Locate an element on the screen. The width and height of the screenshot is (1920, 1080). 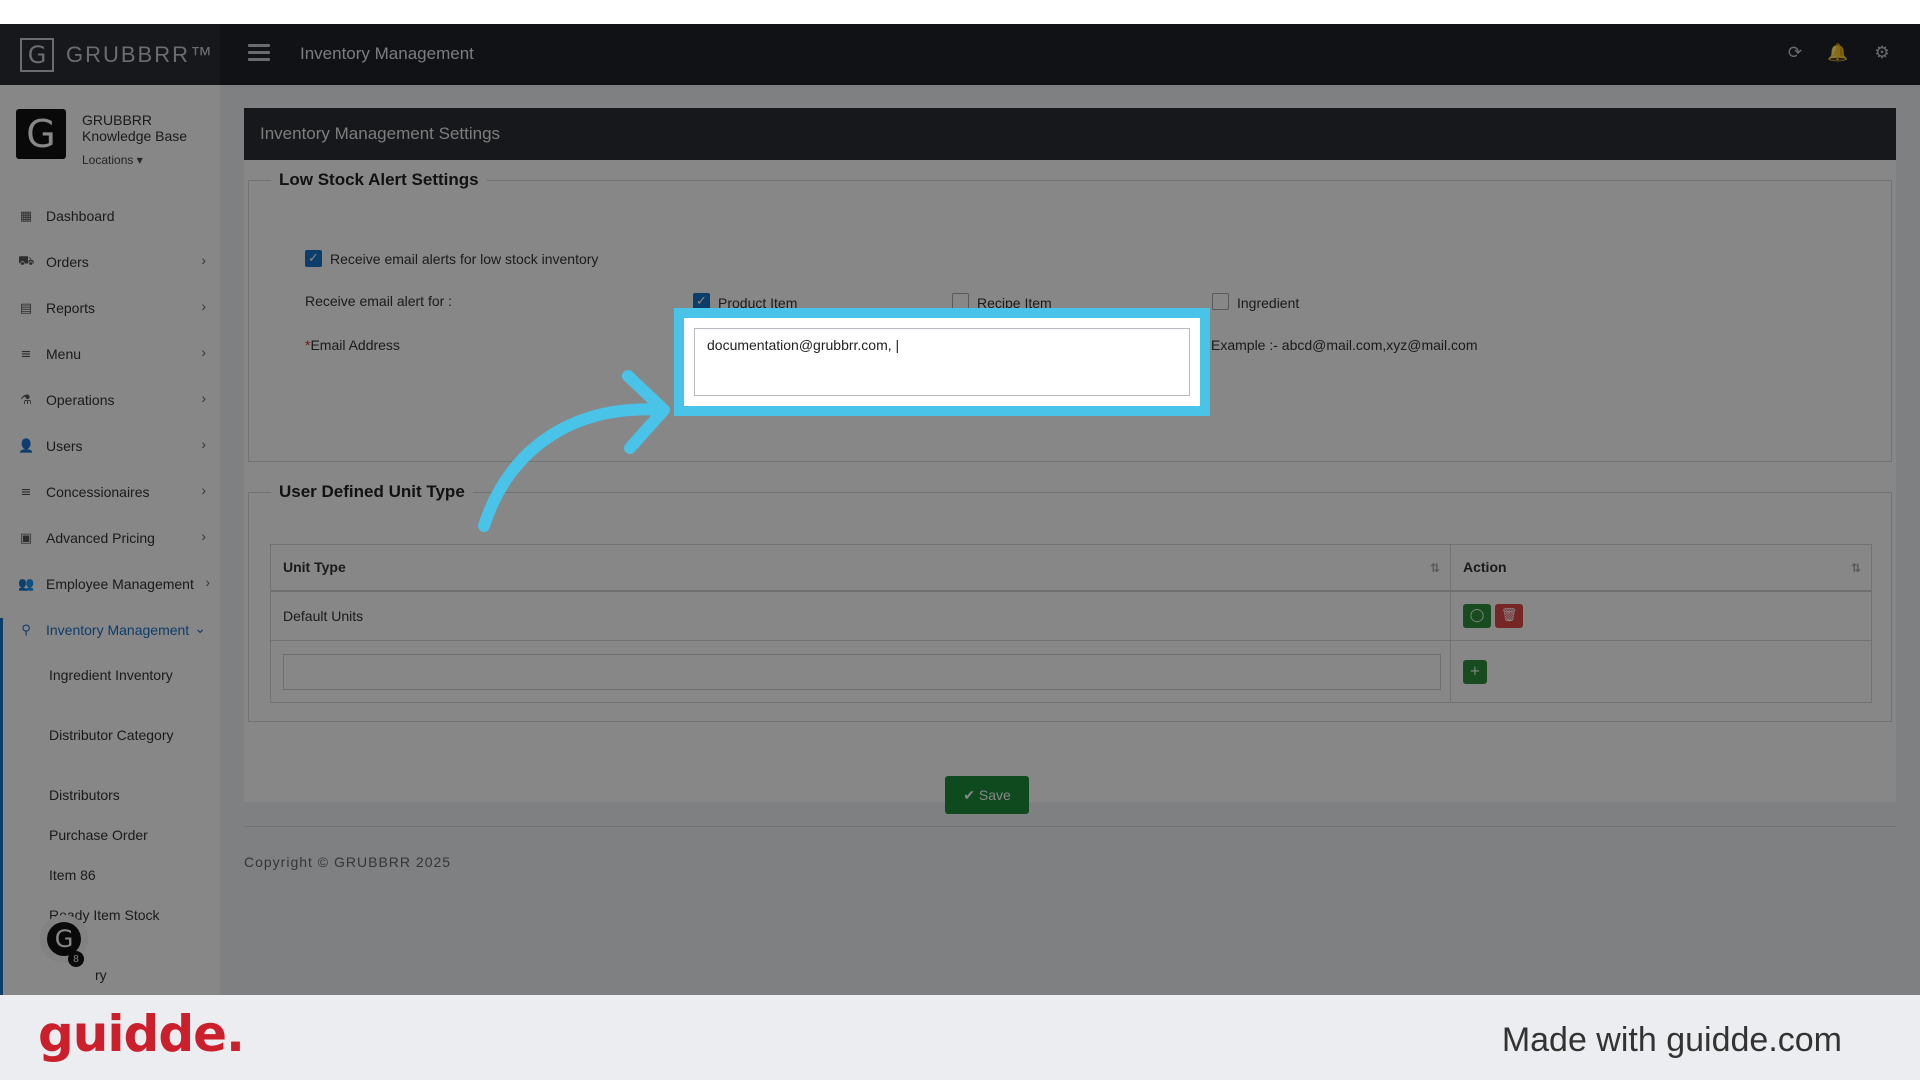
sidebar-item-label: Menu is located at coordinates (64, 354).